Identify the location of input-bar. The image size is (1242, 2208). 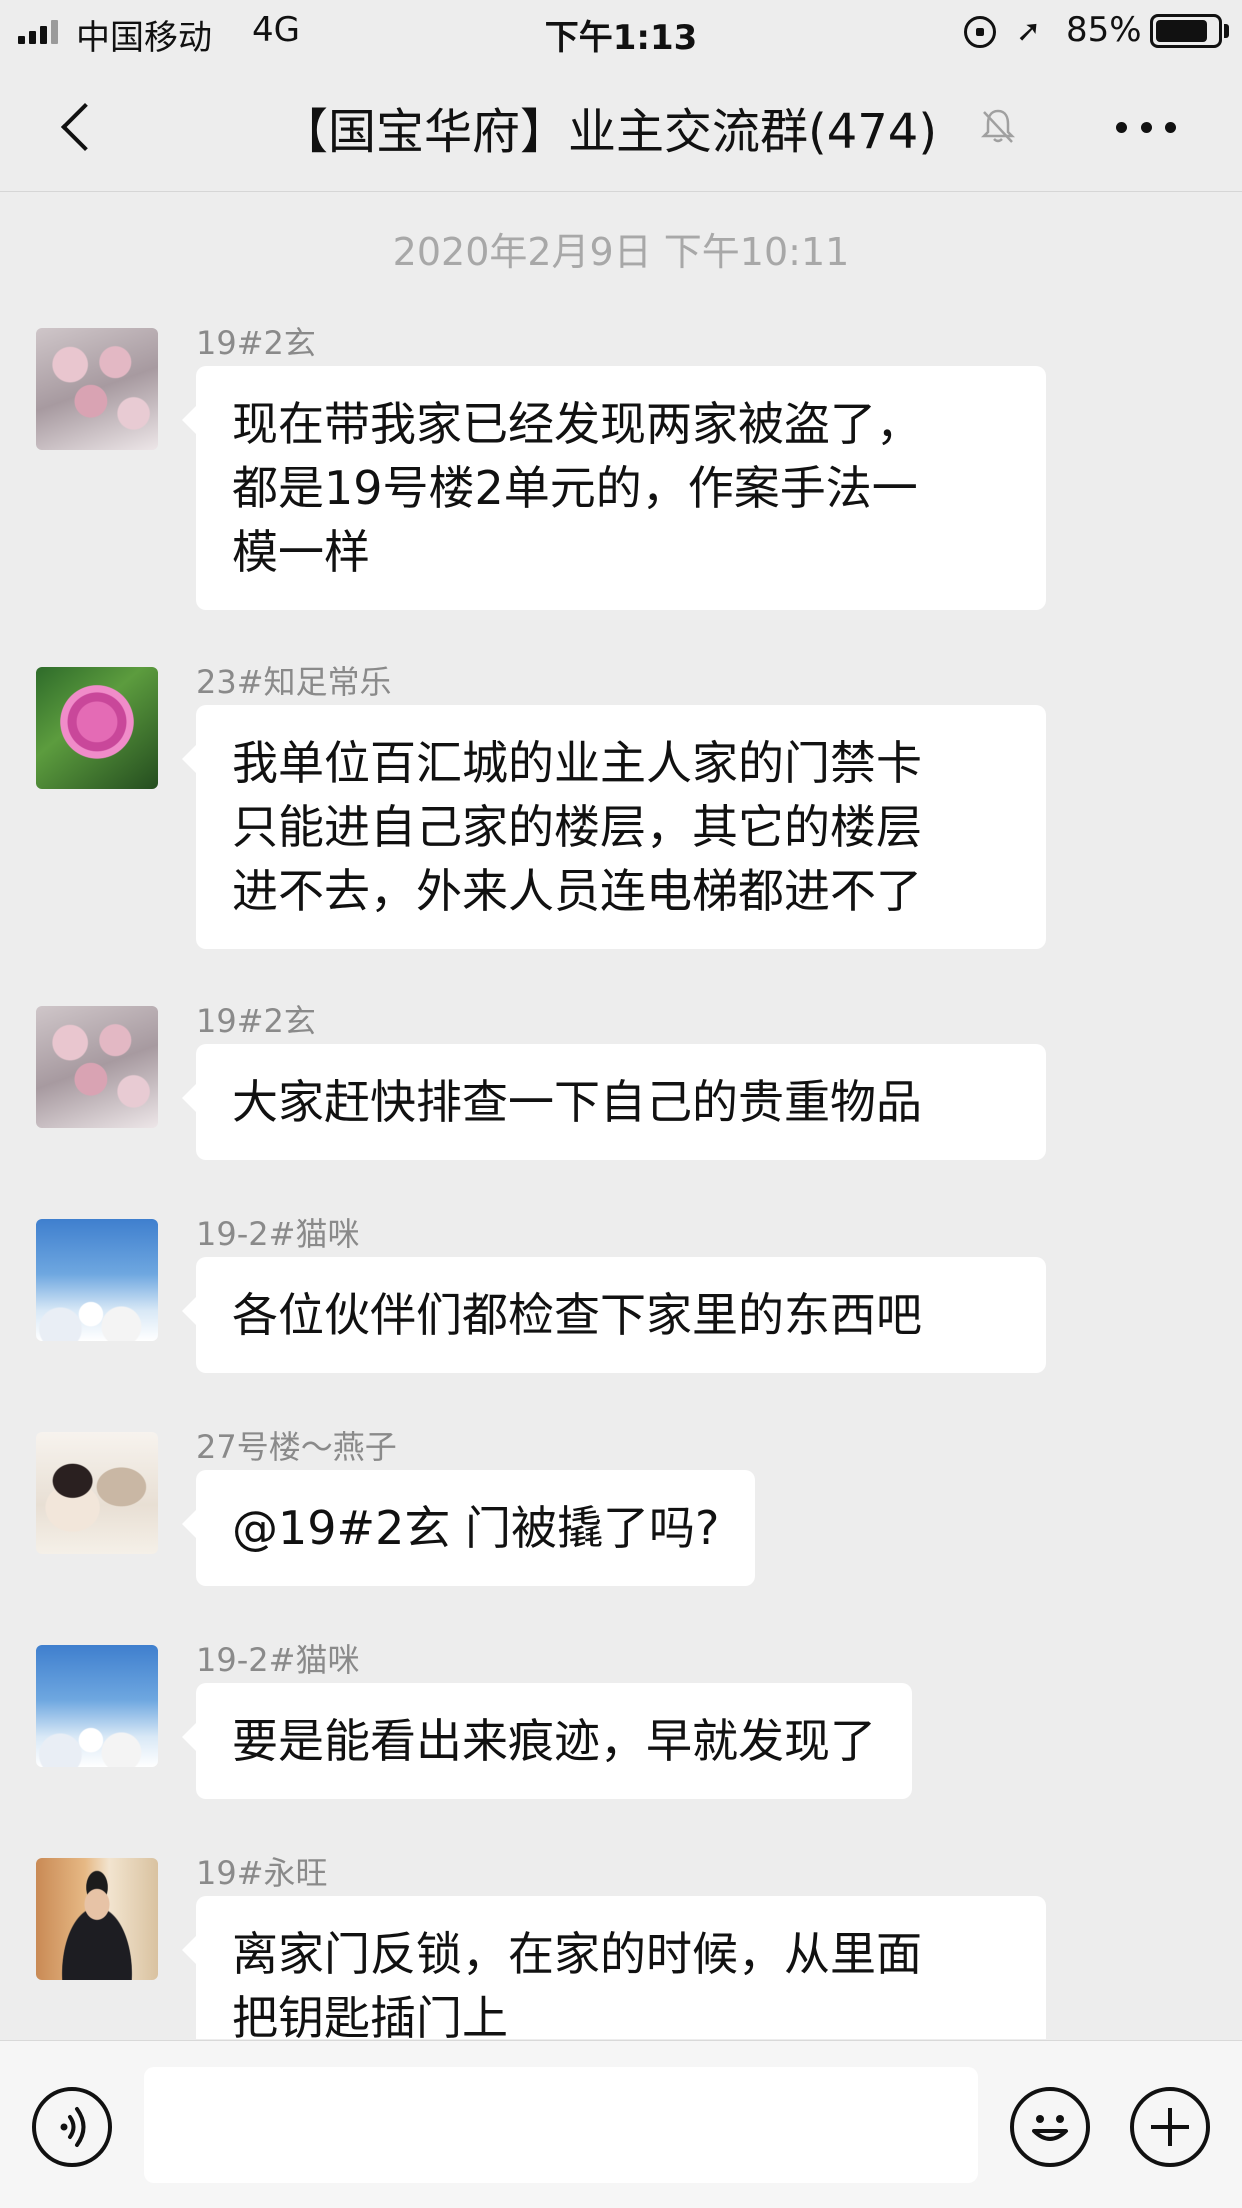
(621, 2124).